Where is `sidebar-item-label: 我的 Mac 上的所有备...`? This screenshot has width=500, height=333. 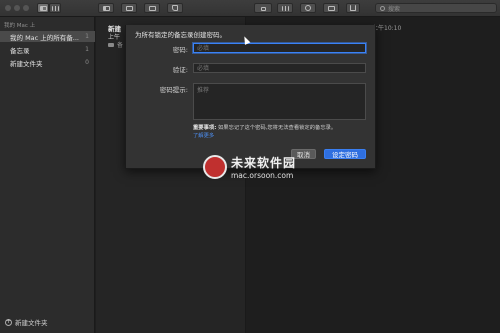 sidebar-item-label: 我的 Mac 上的所有备... is located at coordinates (44, 37).